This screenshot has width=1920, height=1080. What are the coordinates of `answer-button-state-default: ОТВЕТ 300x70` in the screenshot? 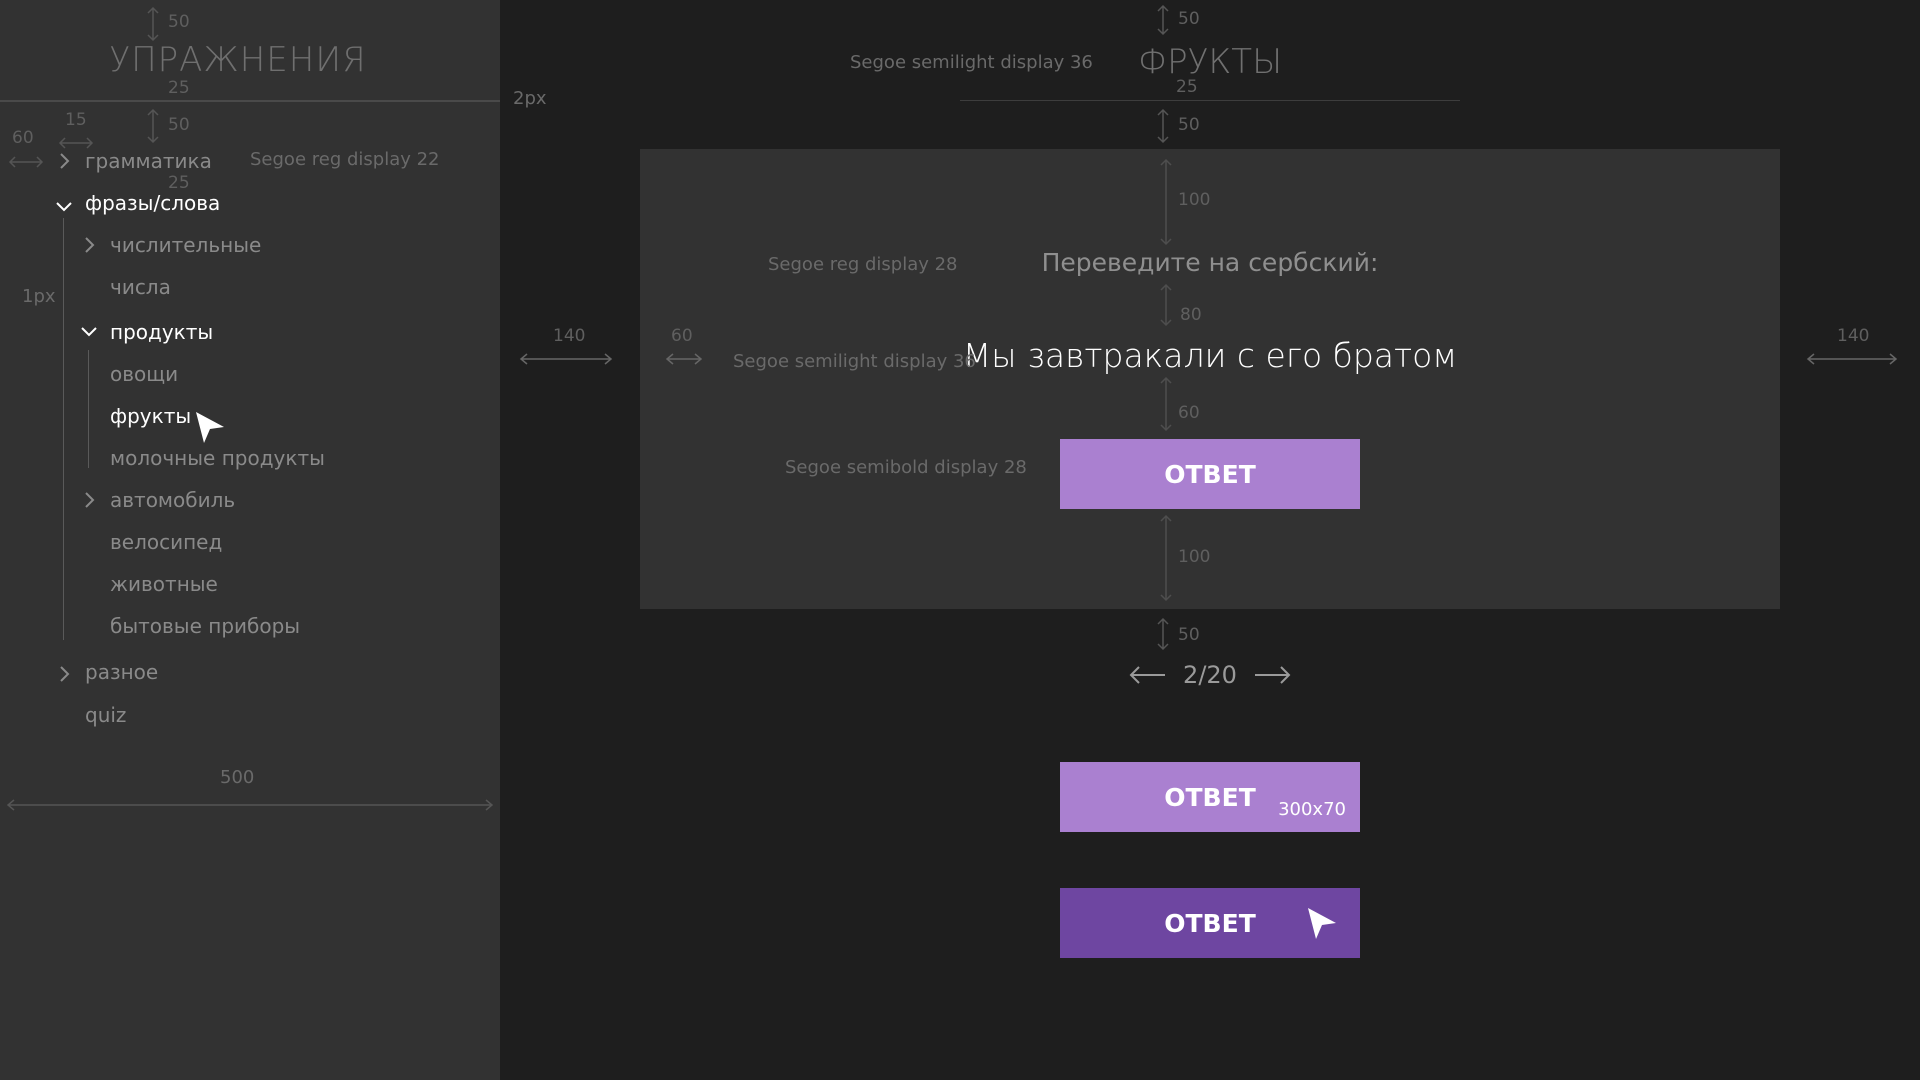 It's located at (1210, 797).